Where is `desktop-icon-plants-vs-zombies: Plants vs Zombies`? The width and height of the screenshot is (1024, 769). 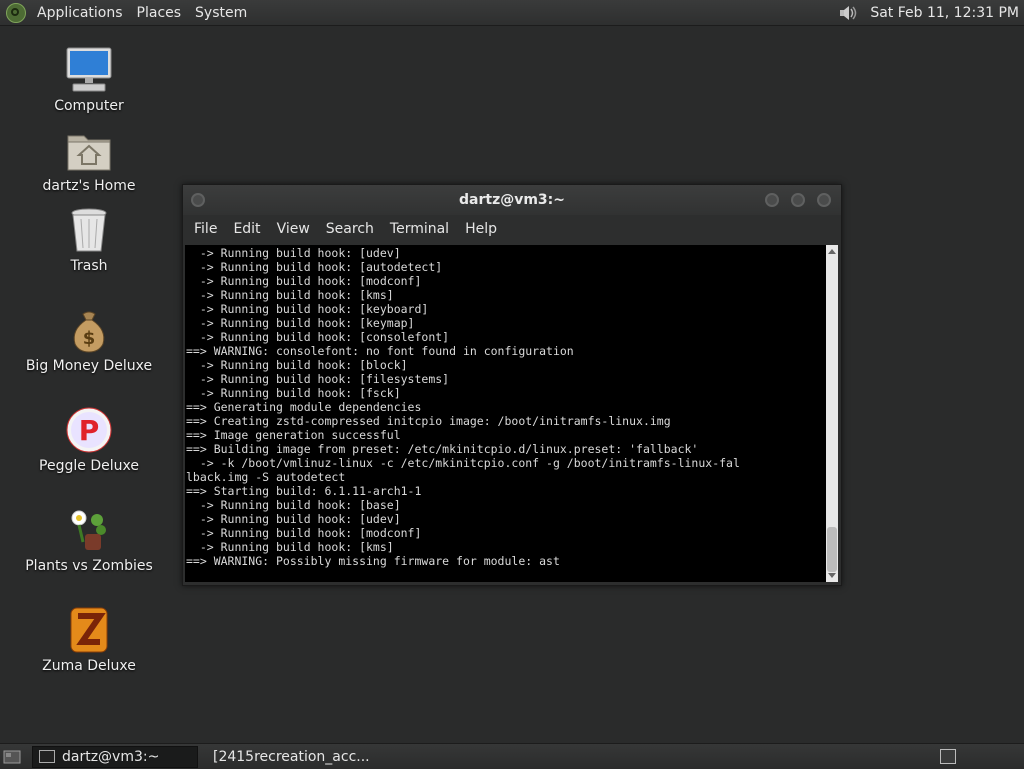 desktop-icon-plants-vs-zombies: Plants vs Zombies is located at coordinates (89, 540).